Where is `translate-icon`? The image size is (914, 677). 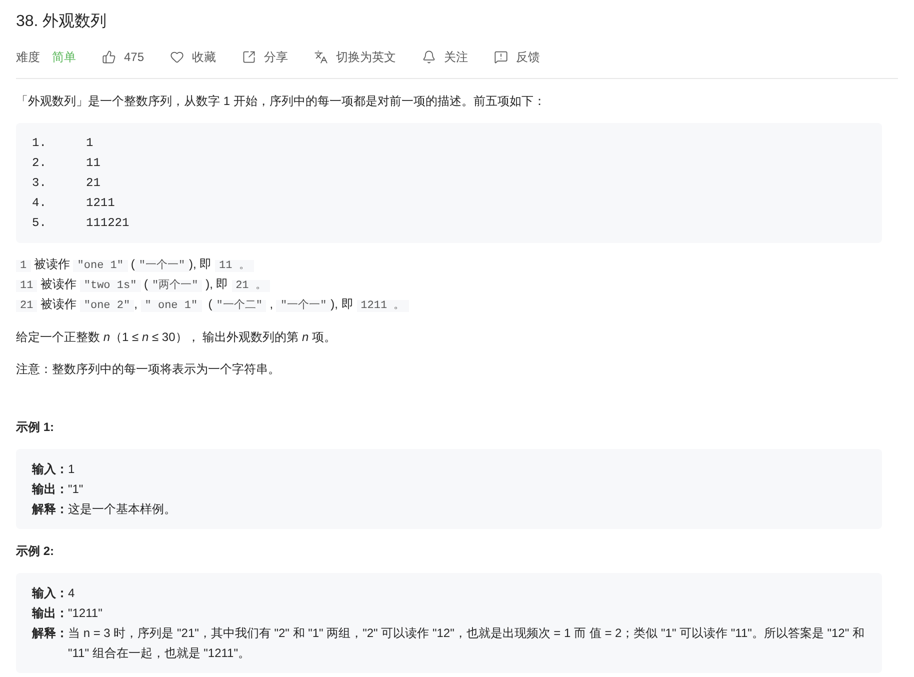 translate-icon is located at coordinates (321, 57).